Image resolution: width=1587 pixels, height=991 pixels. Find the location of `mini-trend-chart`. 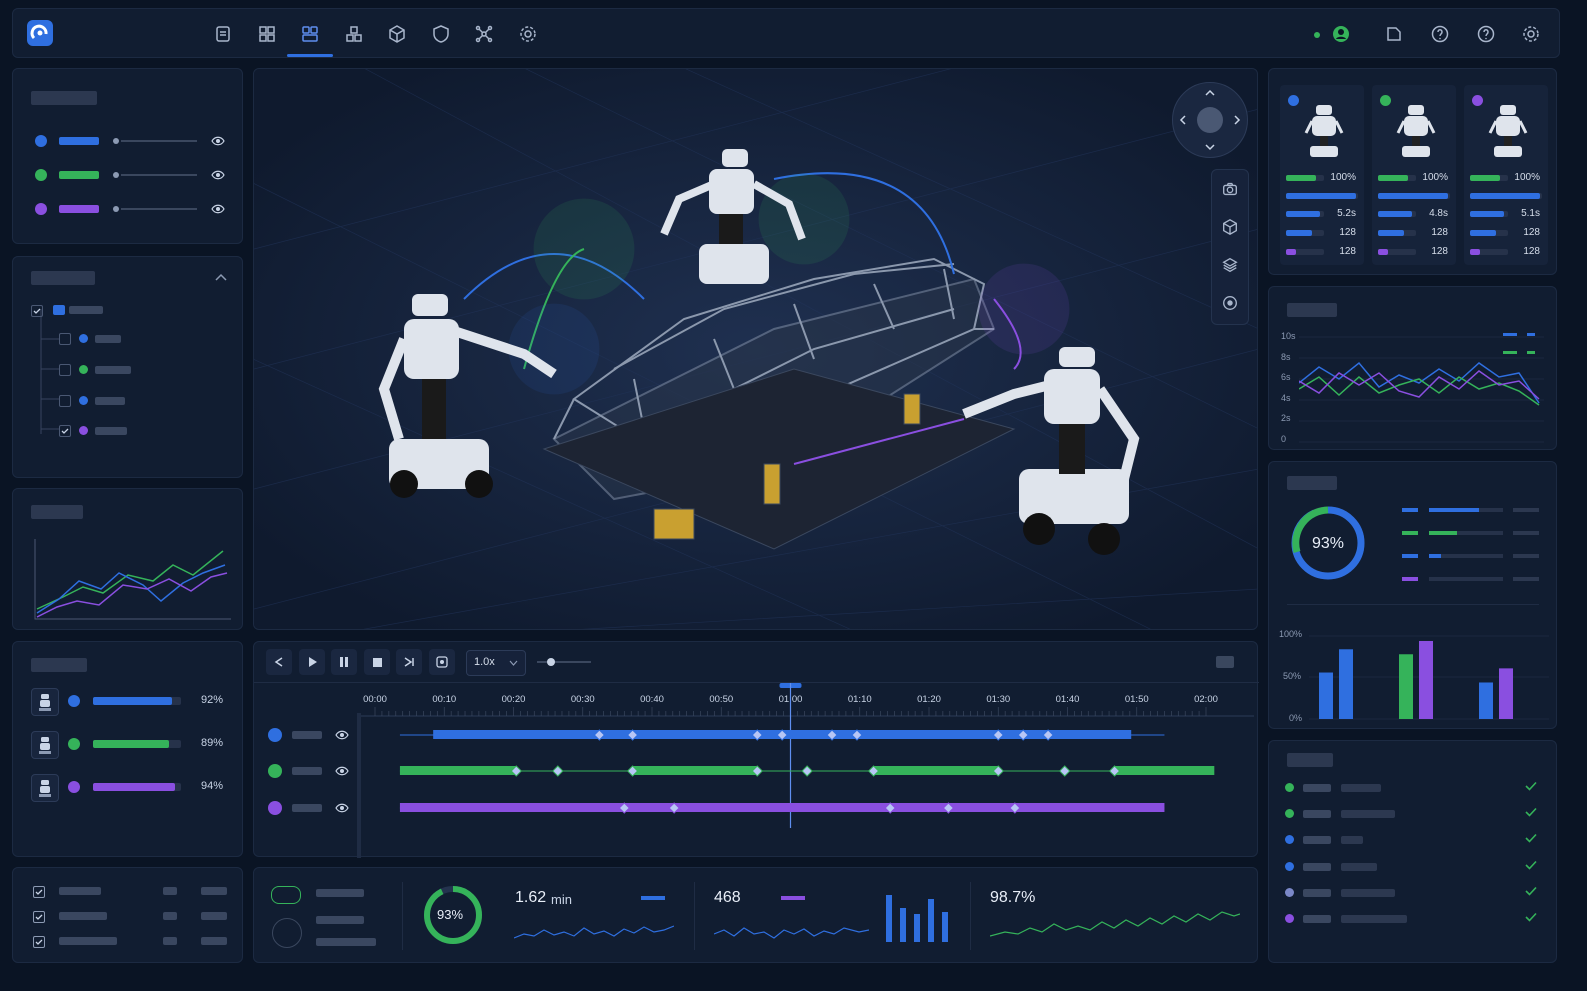

mini-trend-chart is located at coordinates (132, 579).